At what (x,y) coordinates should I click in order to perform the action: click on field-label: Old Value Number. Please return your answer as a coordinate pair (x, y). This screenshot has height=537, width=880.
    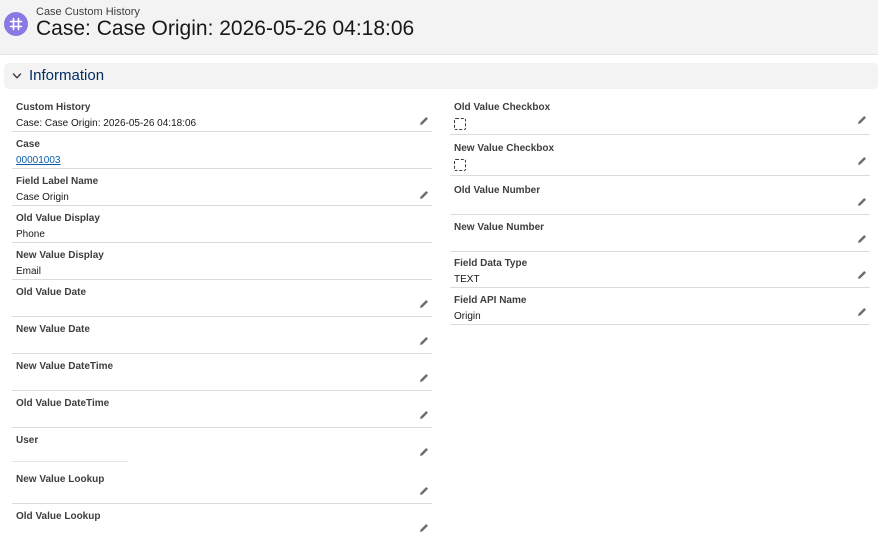
    Looking at the image, I should click on (497, 190).